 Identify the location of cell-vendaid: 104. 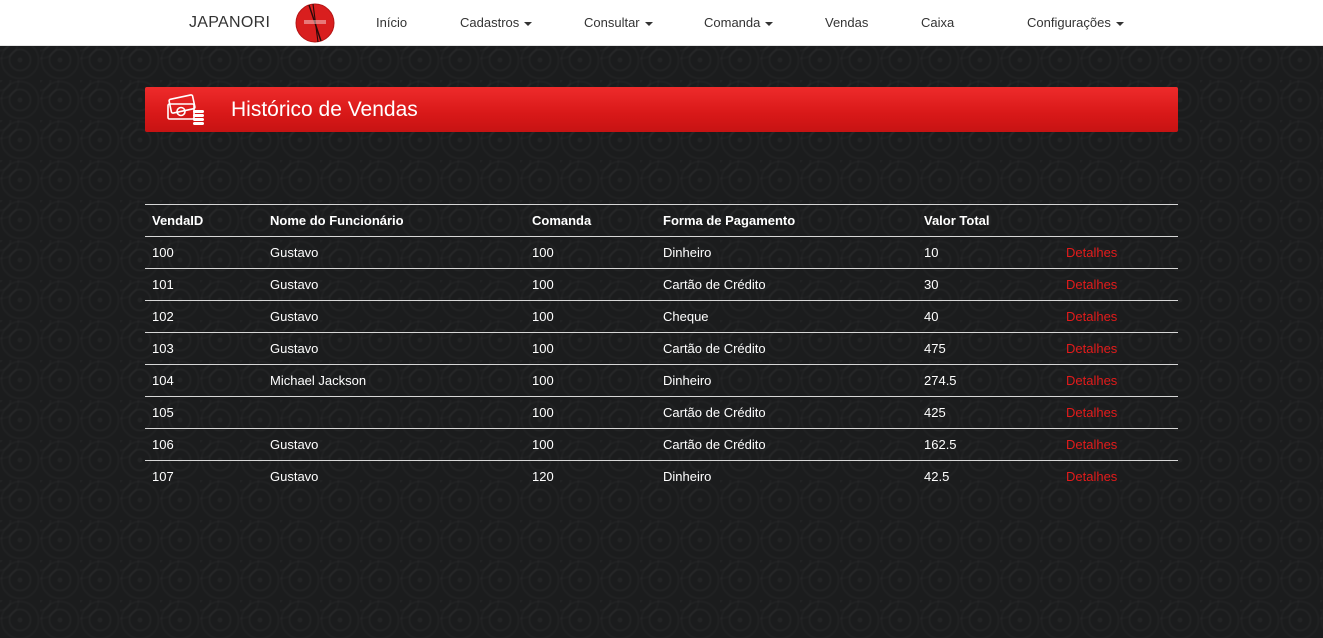
(204, 380).